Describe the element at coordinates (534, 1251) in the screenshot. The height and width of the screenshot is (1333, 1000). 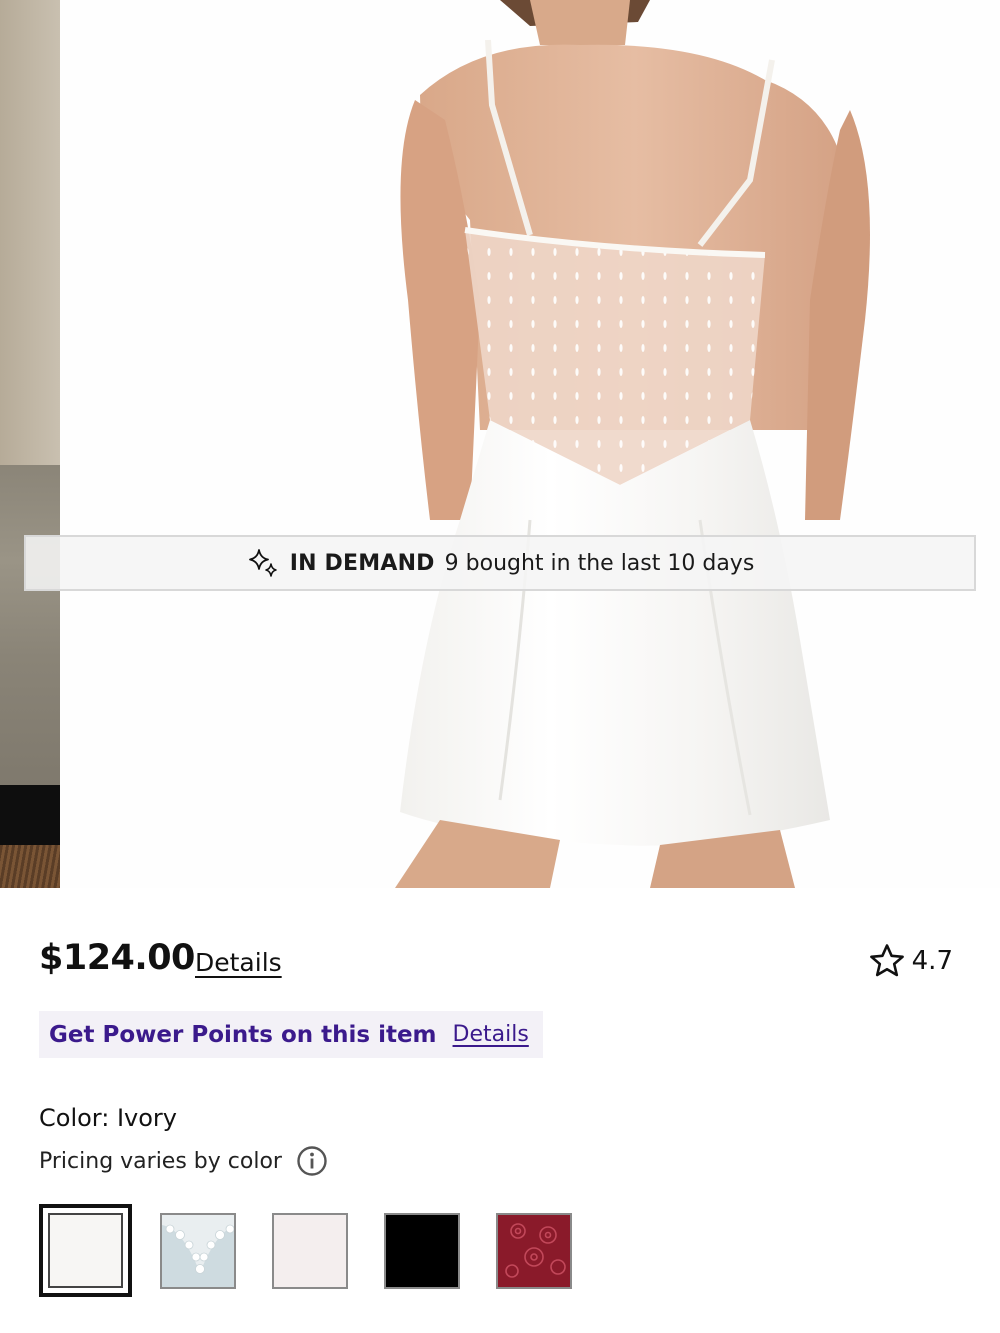
I see `swatch-burgundy-floral` at that location.